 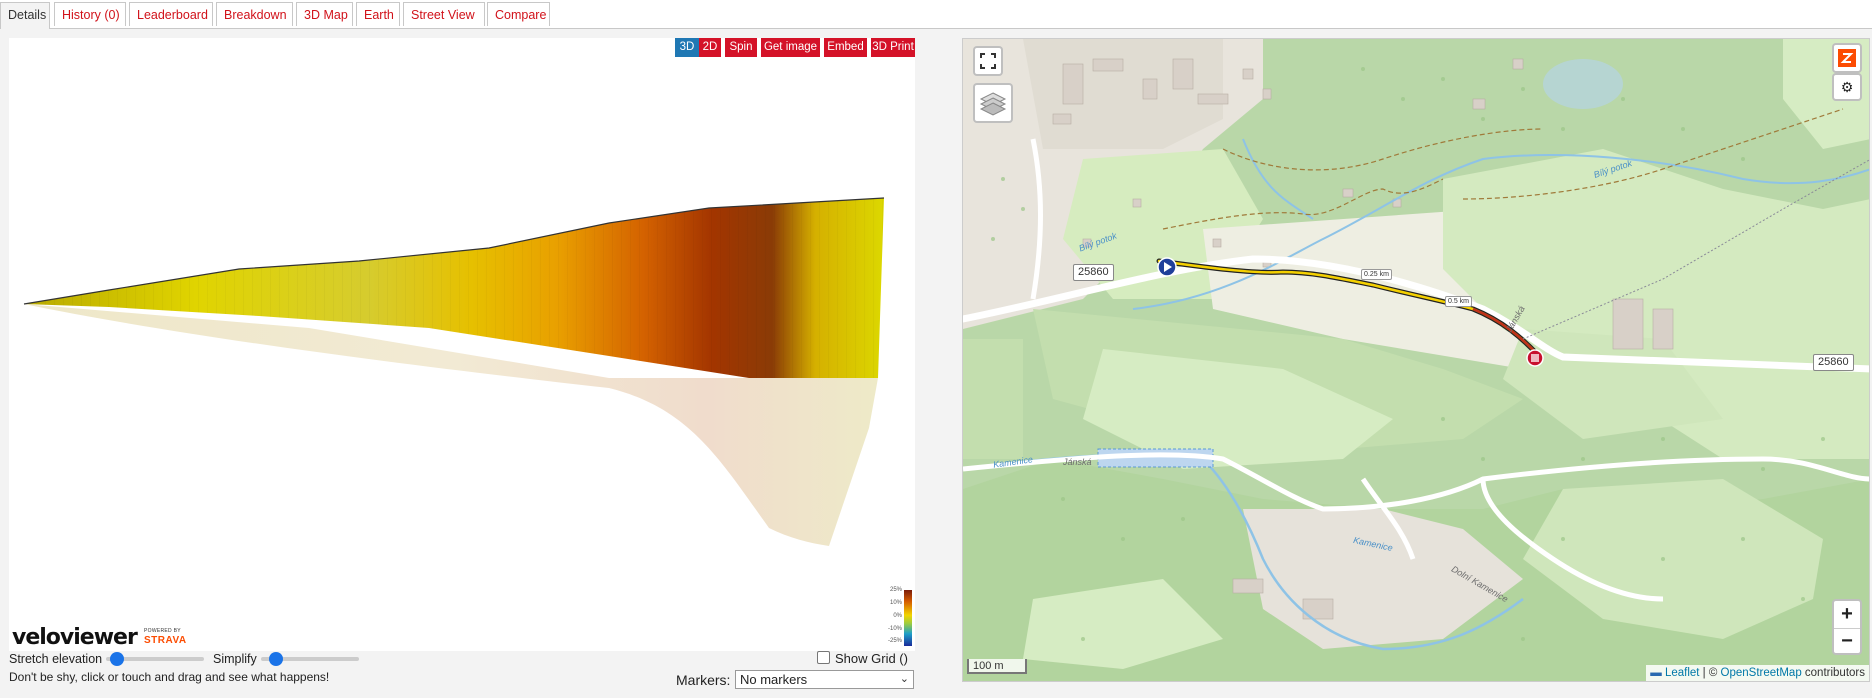 What do you see at coordinates (790, 47) in the screenshot?
I see `get-image-button: Get image` at bounding box center [790, 47].